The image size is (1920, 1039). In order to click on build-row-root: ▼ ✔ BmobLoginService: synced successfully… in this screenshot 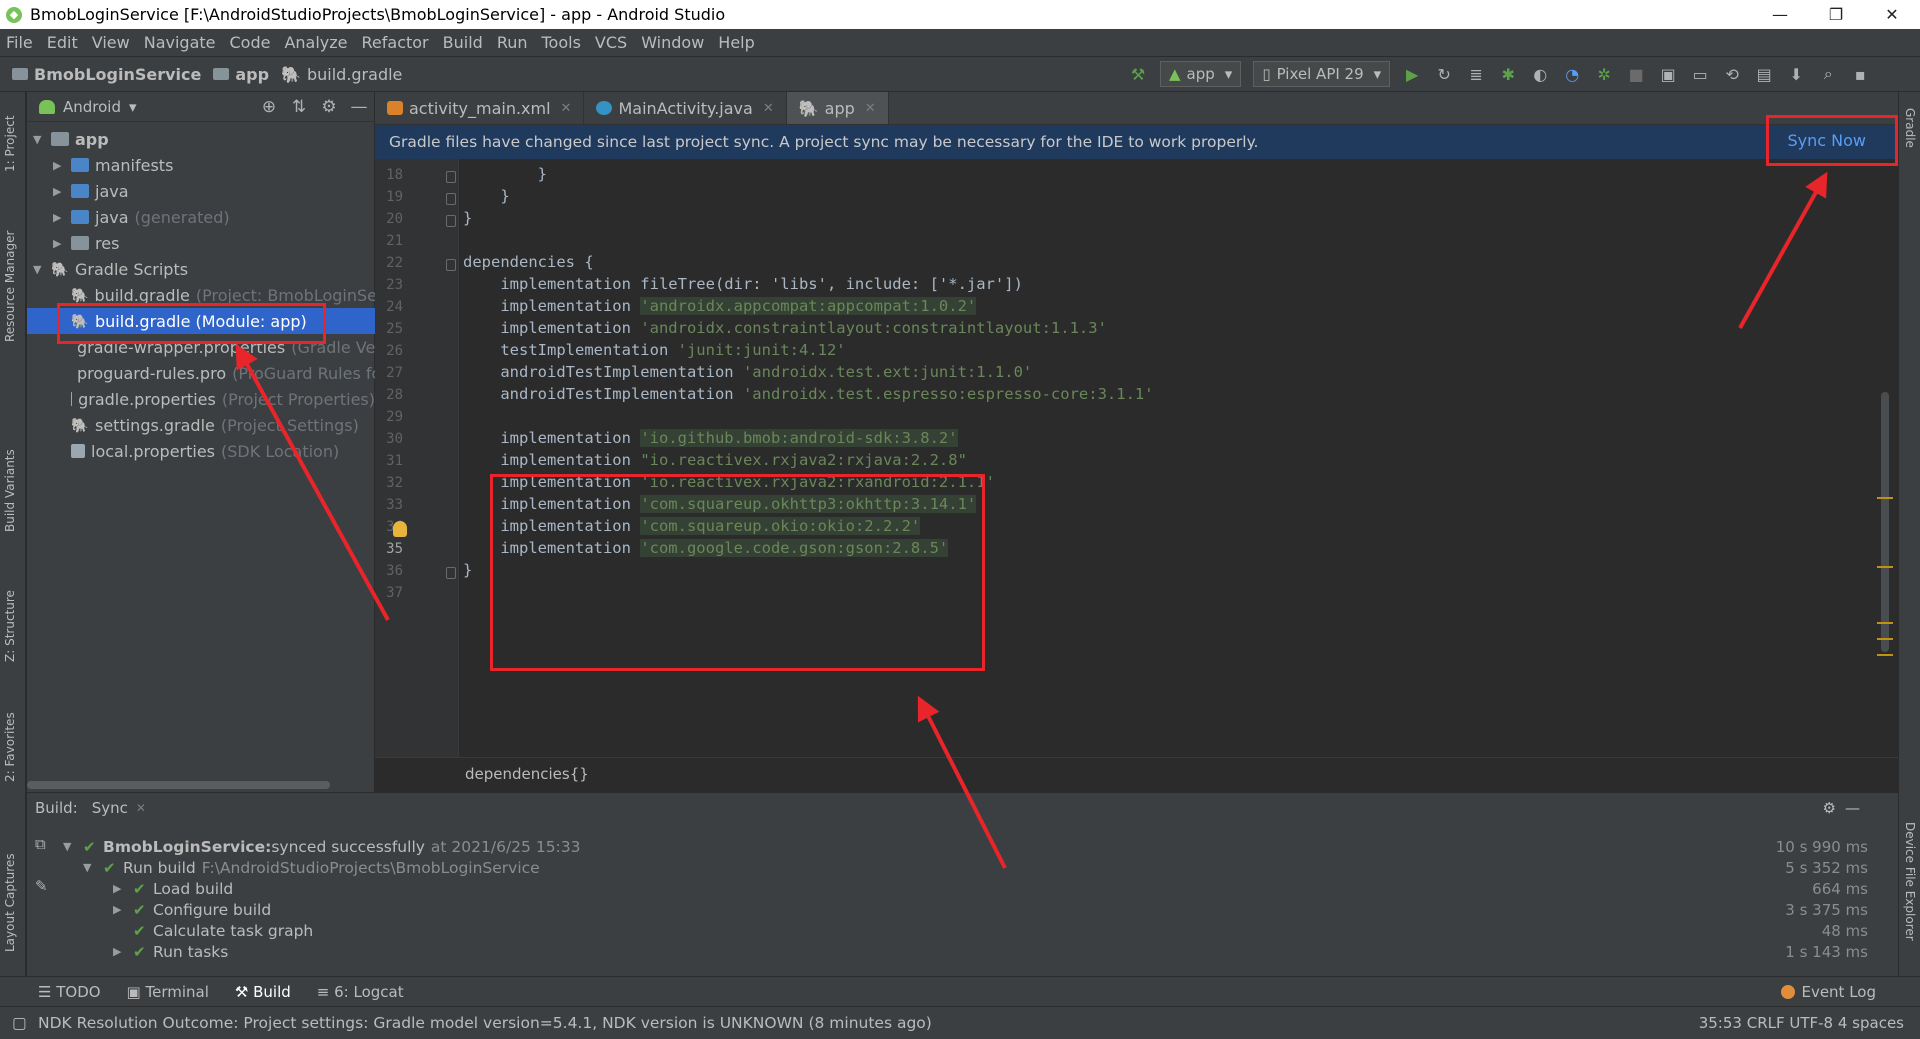, I will do `click(322, 846)`.